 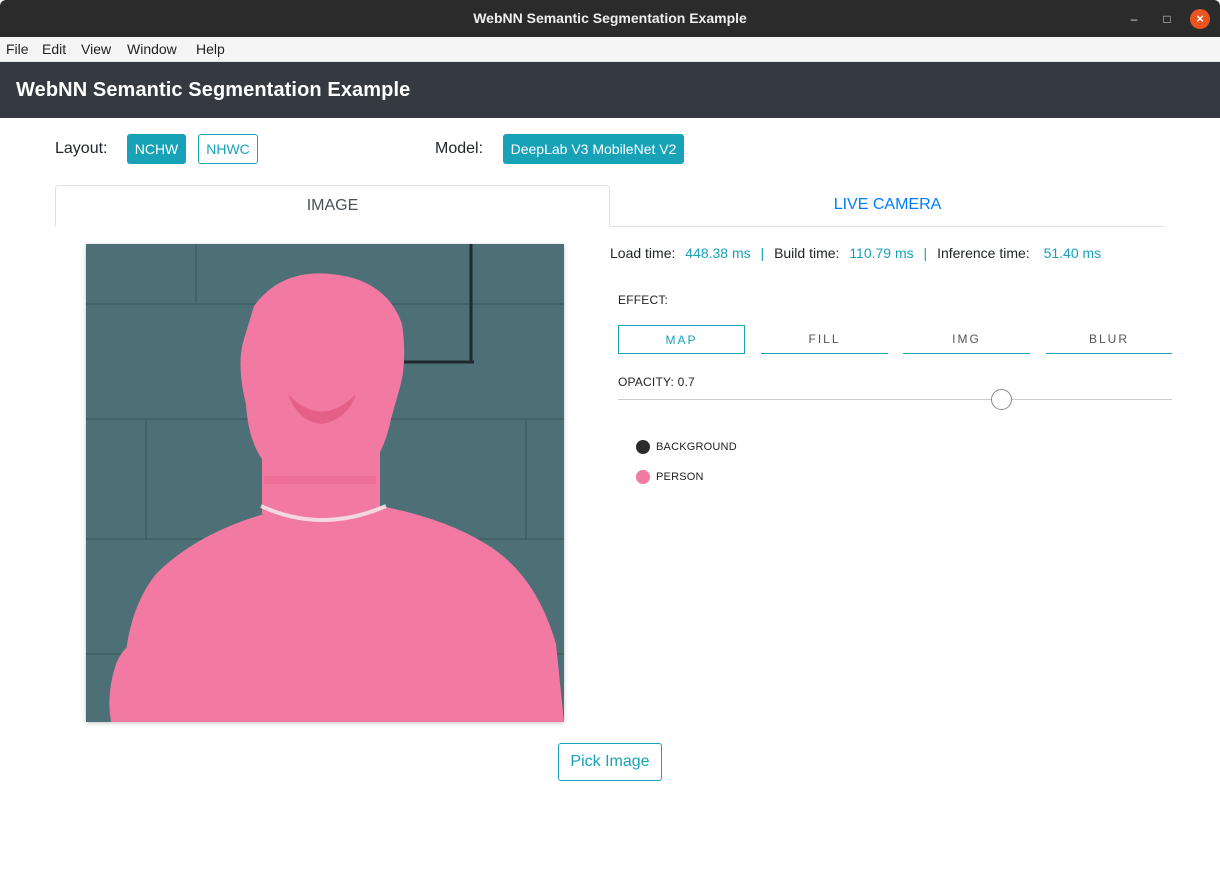 I want to click on window-title: WebNN Semantic Segmentation Example, so click(x=610, y=18).